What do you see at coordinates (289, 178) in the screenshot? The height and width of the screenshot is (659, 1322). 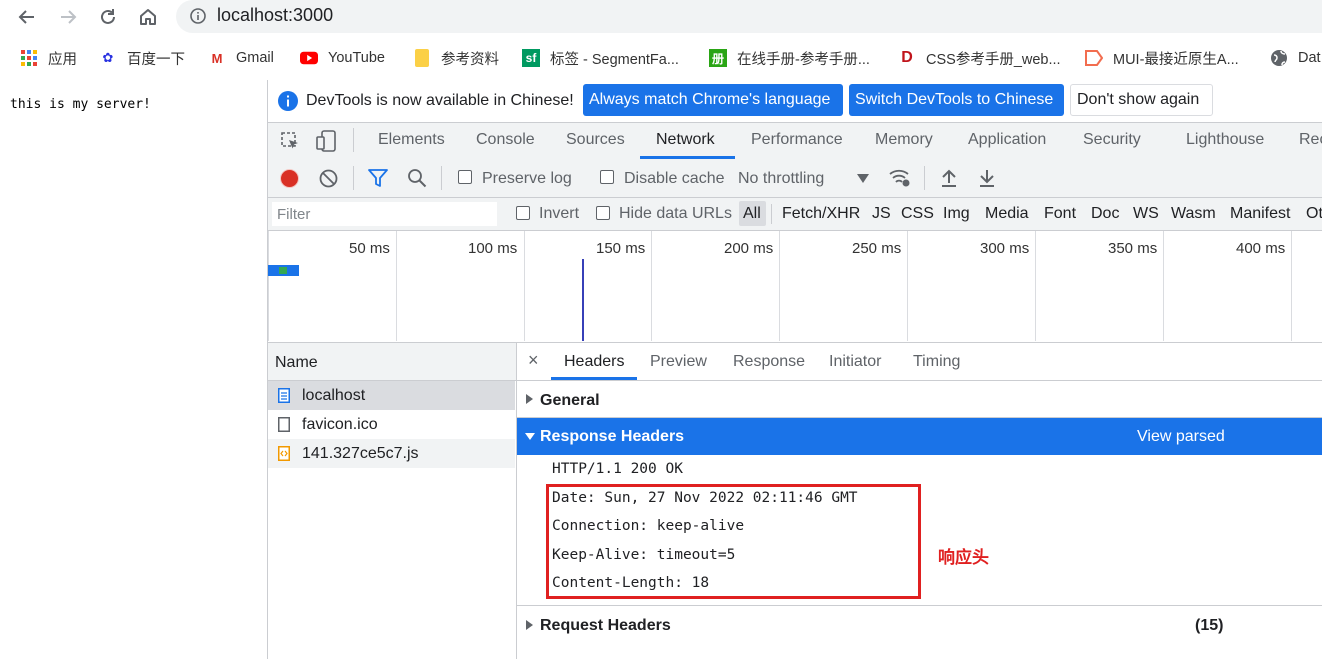 I see `record-icon` at bounding box center [289, 178].